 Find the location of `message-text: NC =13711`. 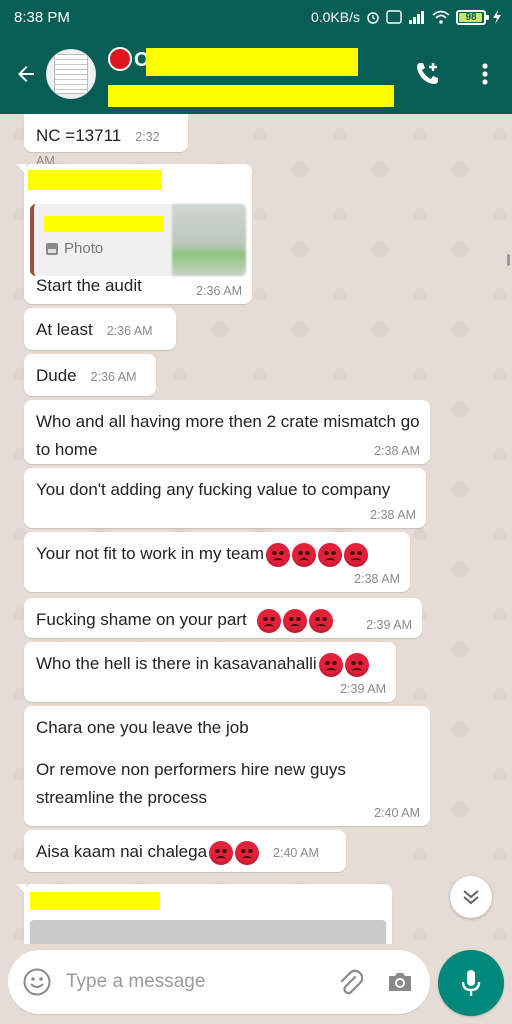

message-text: NC =13711 is located at coordinates (79, 135).